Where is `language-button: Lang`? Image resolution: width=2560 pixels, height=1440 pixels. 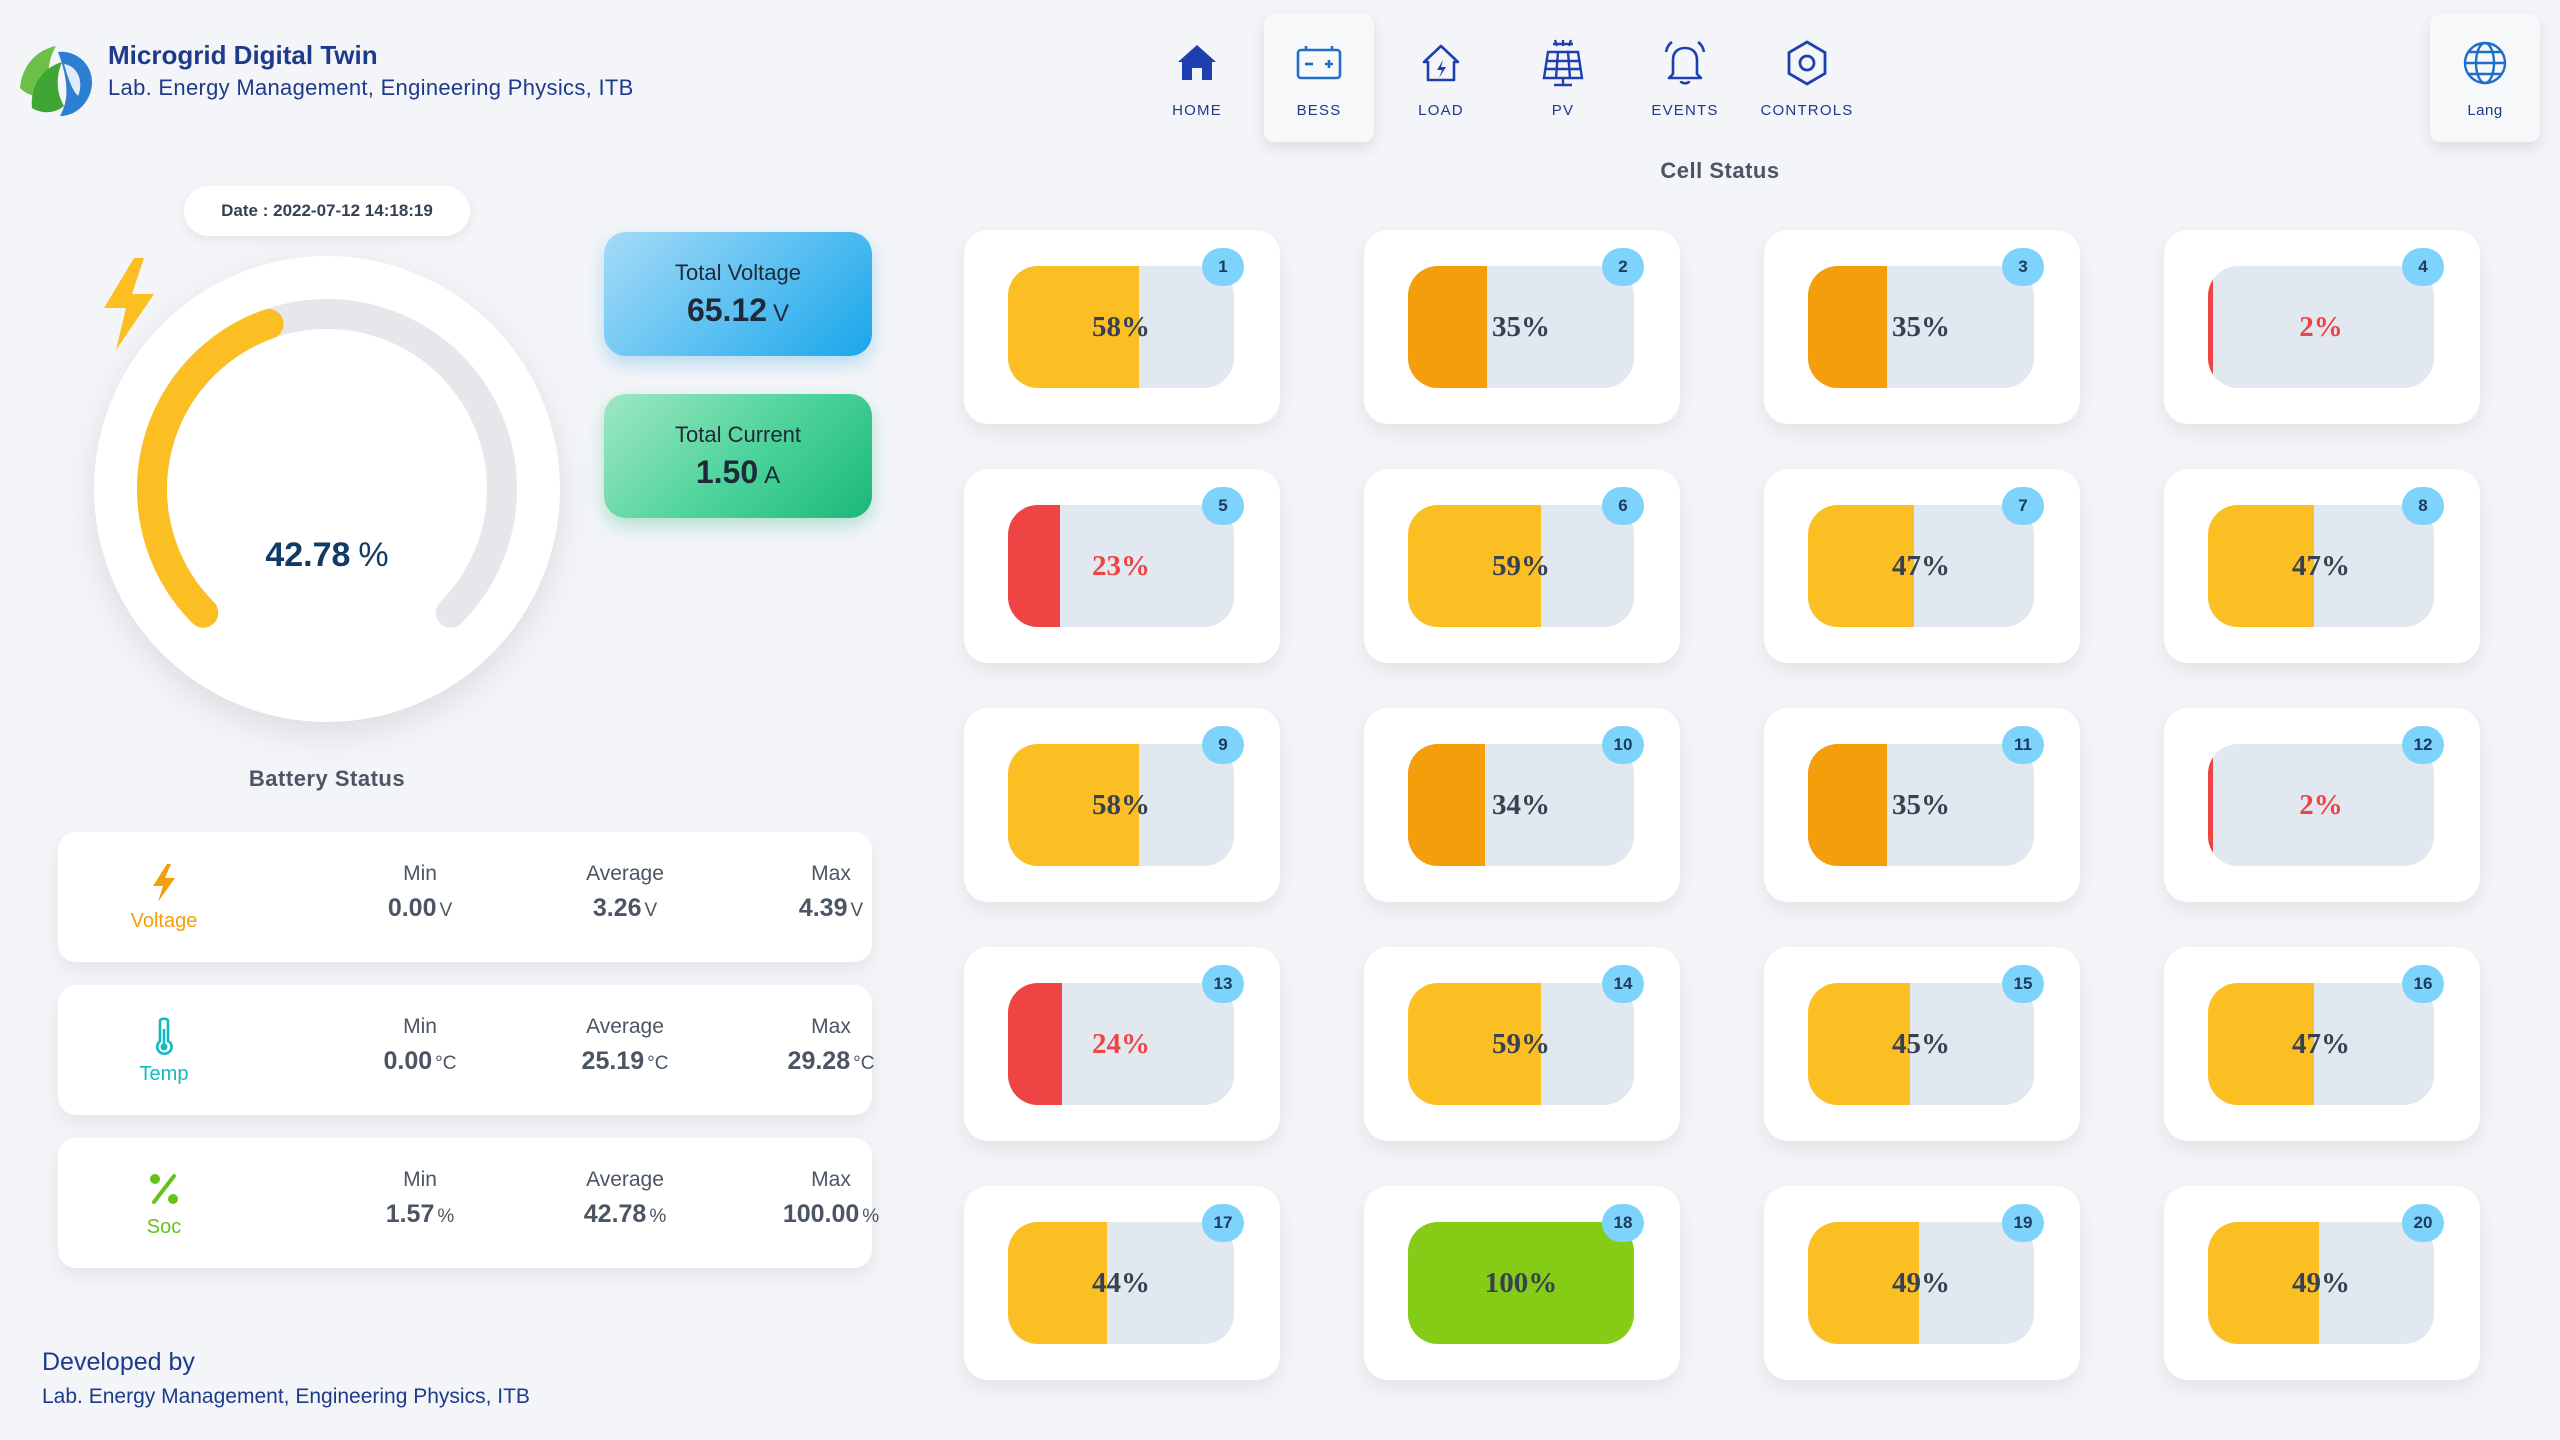
language-button: Lang is located at coordinates (2485, 78).